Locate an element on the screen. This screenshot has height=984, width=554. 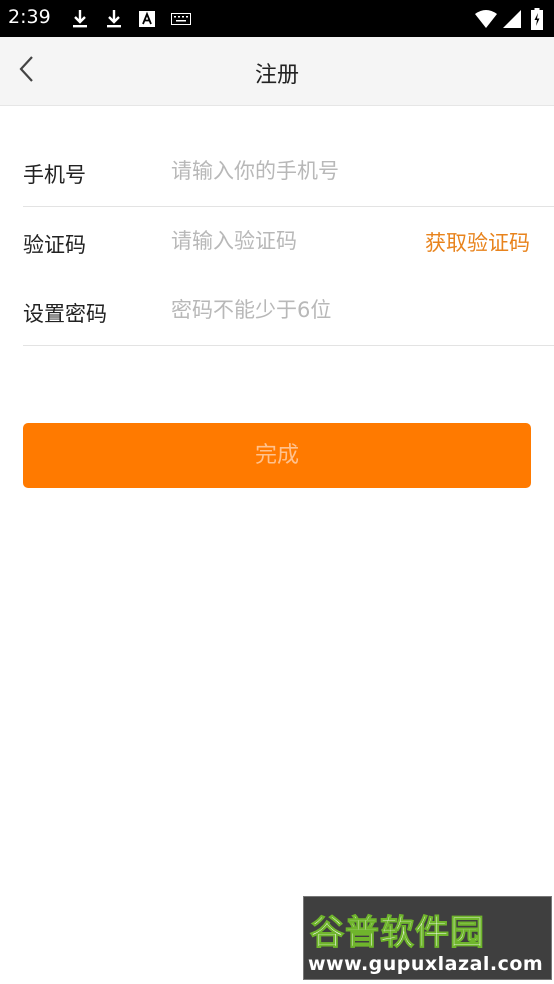
code-input is located at coordinates (286, 241).